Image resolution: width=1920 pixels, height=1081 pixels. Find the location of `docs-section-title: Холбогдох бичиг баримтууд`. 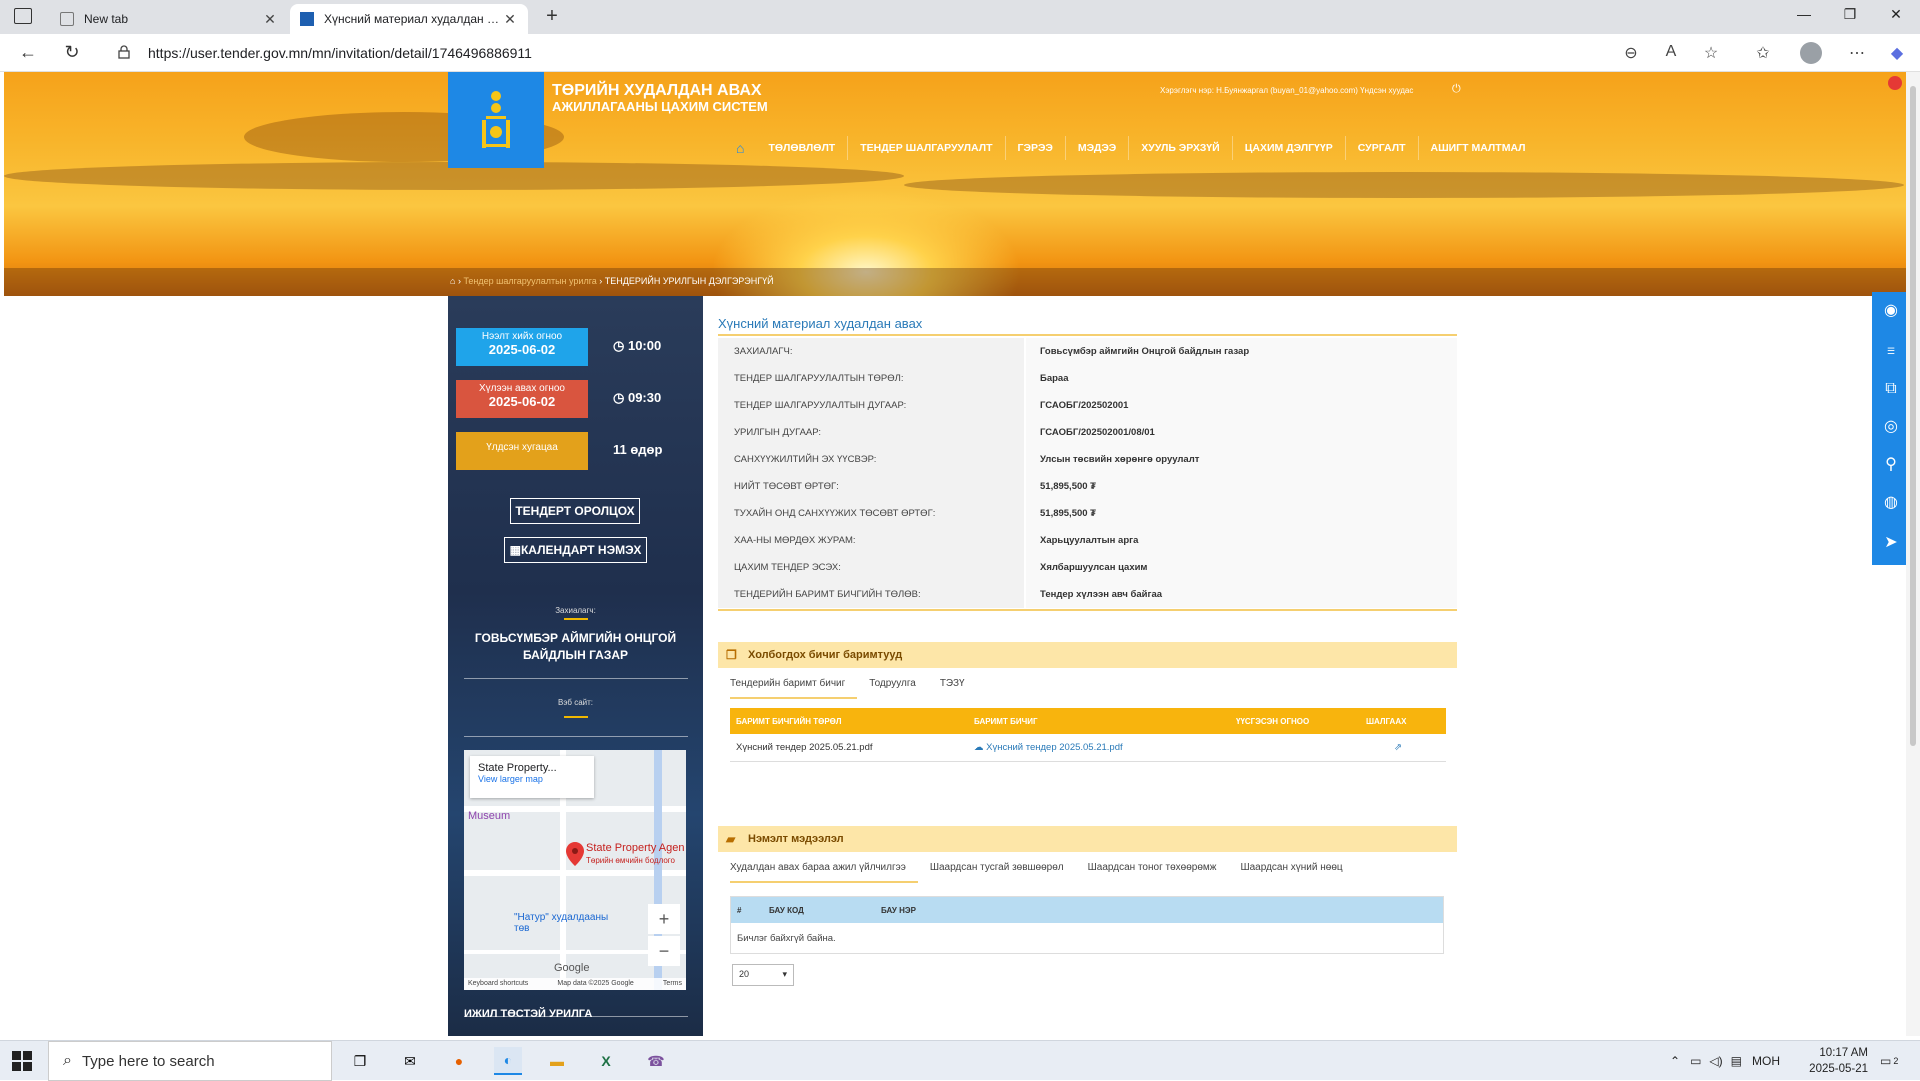

docs-section-title: Холбогдох бичиг баримтууд is located at coordinates (825, 655).